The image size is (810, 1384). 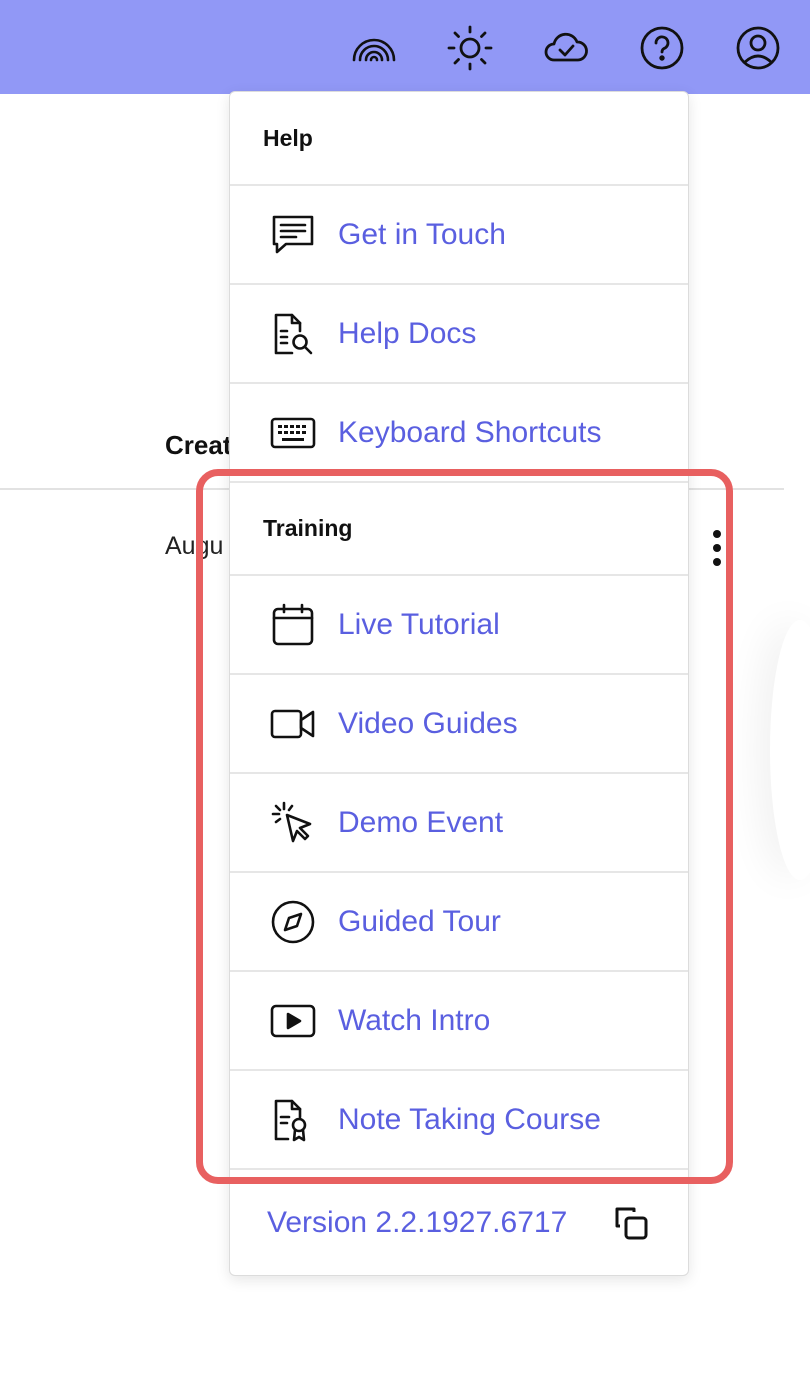 What do you see at coordinates (566, 48) in the screenshot?
I see `cloud-check-icon` at bounding box center [566, 48].